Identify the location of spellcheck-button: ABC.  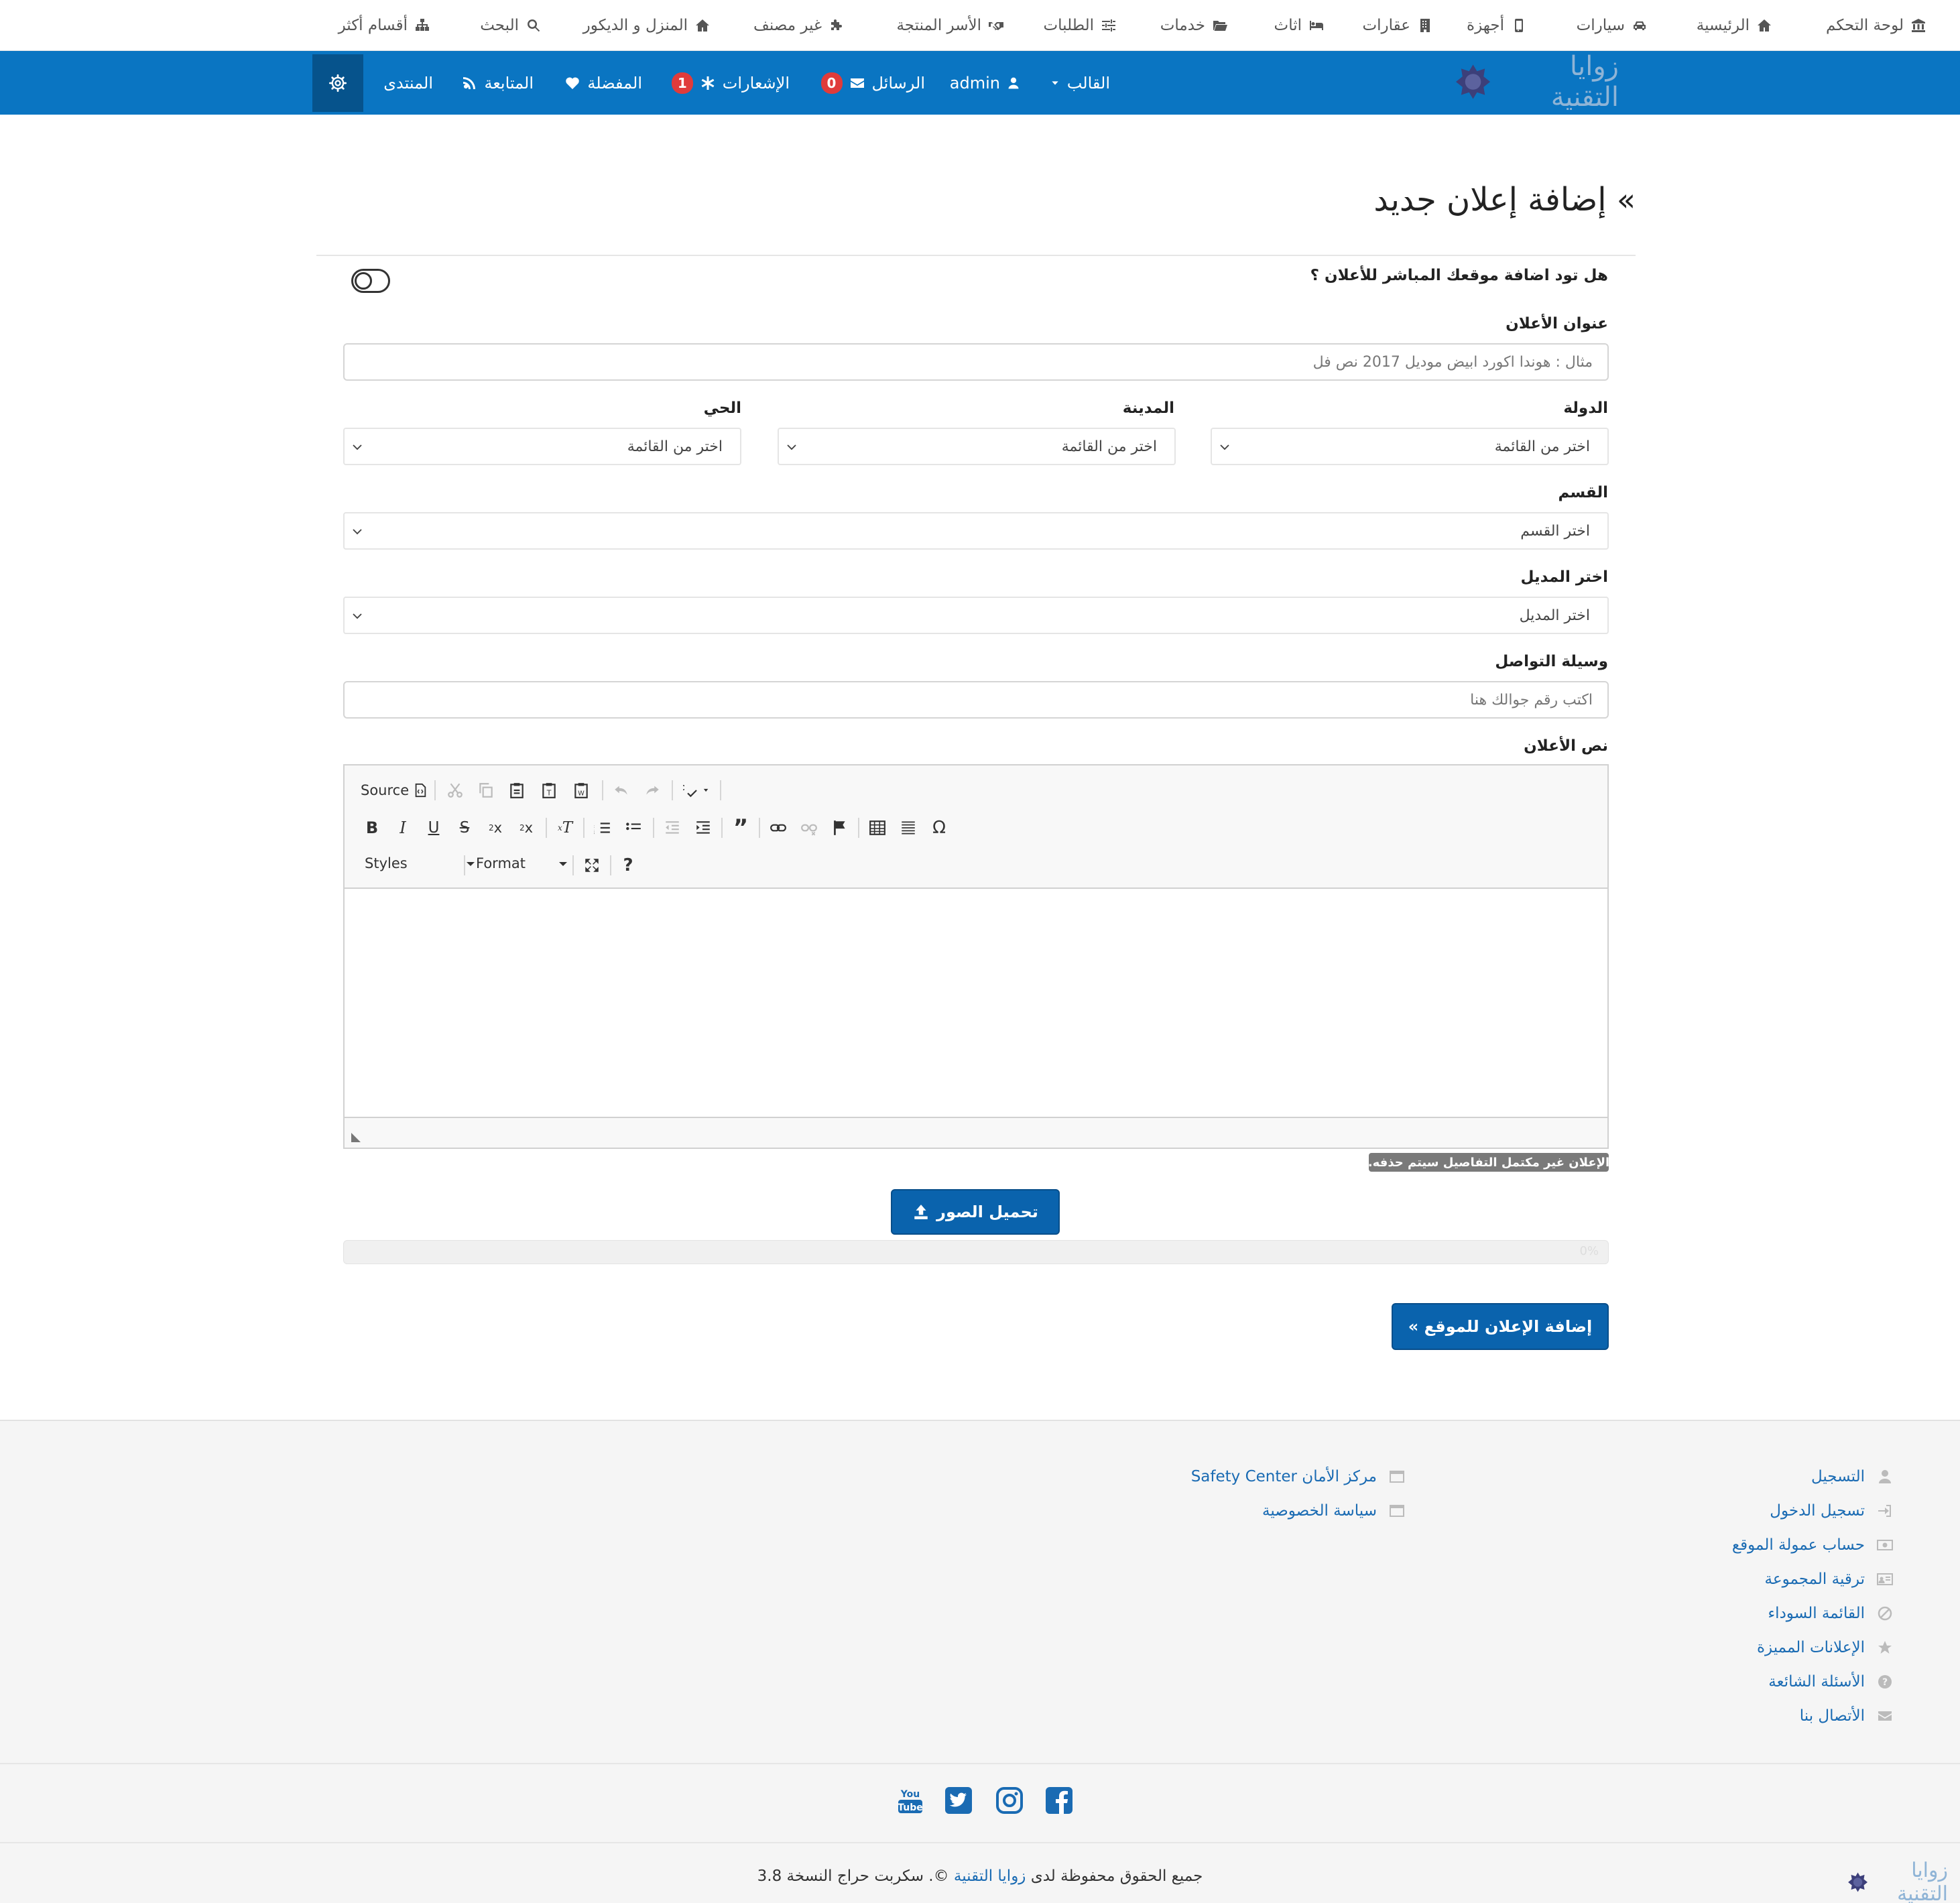
(696, 790).